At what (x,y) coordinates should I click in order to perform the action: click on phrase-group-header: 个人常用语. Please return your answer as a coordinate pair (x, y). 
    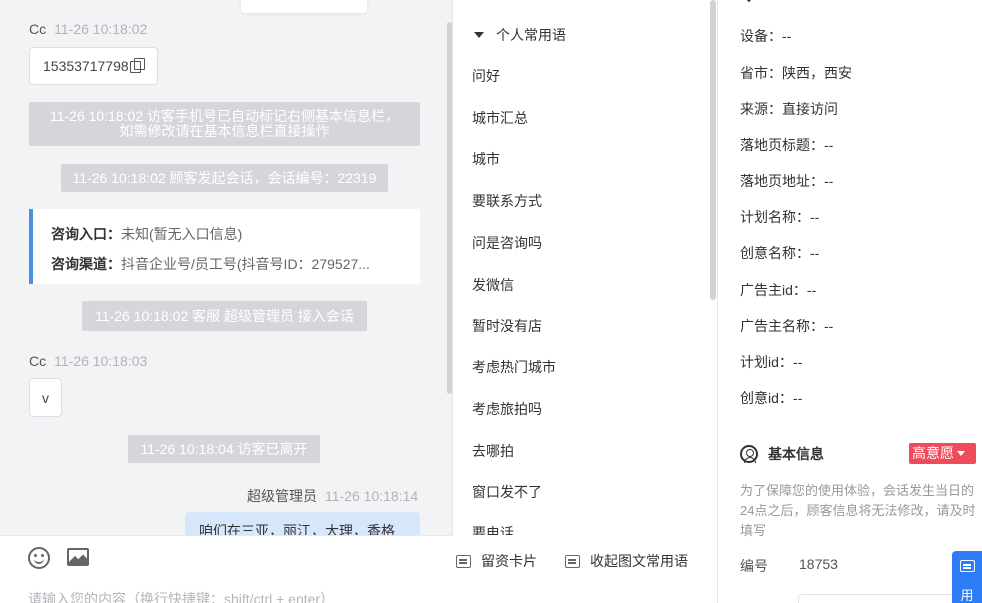
    Looking at the image, I should click on (520, 35).